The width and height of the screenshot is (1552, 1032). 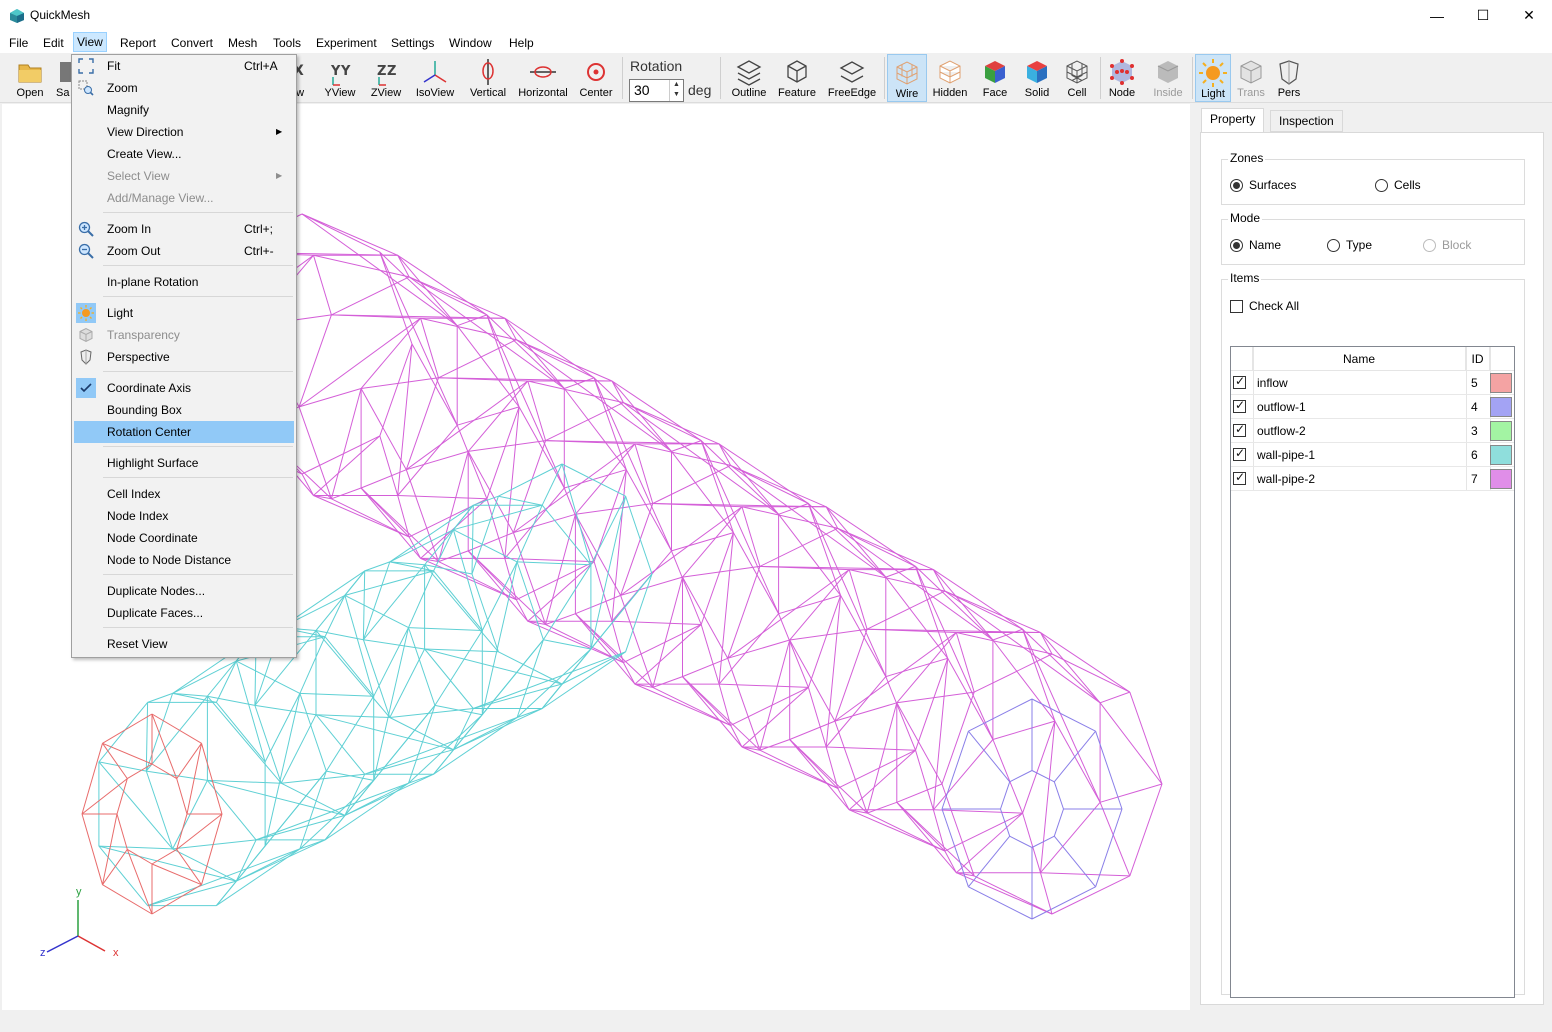 I want to click on menu-item-view-direction: View Direction ▶, so click(x=184, y=132).